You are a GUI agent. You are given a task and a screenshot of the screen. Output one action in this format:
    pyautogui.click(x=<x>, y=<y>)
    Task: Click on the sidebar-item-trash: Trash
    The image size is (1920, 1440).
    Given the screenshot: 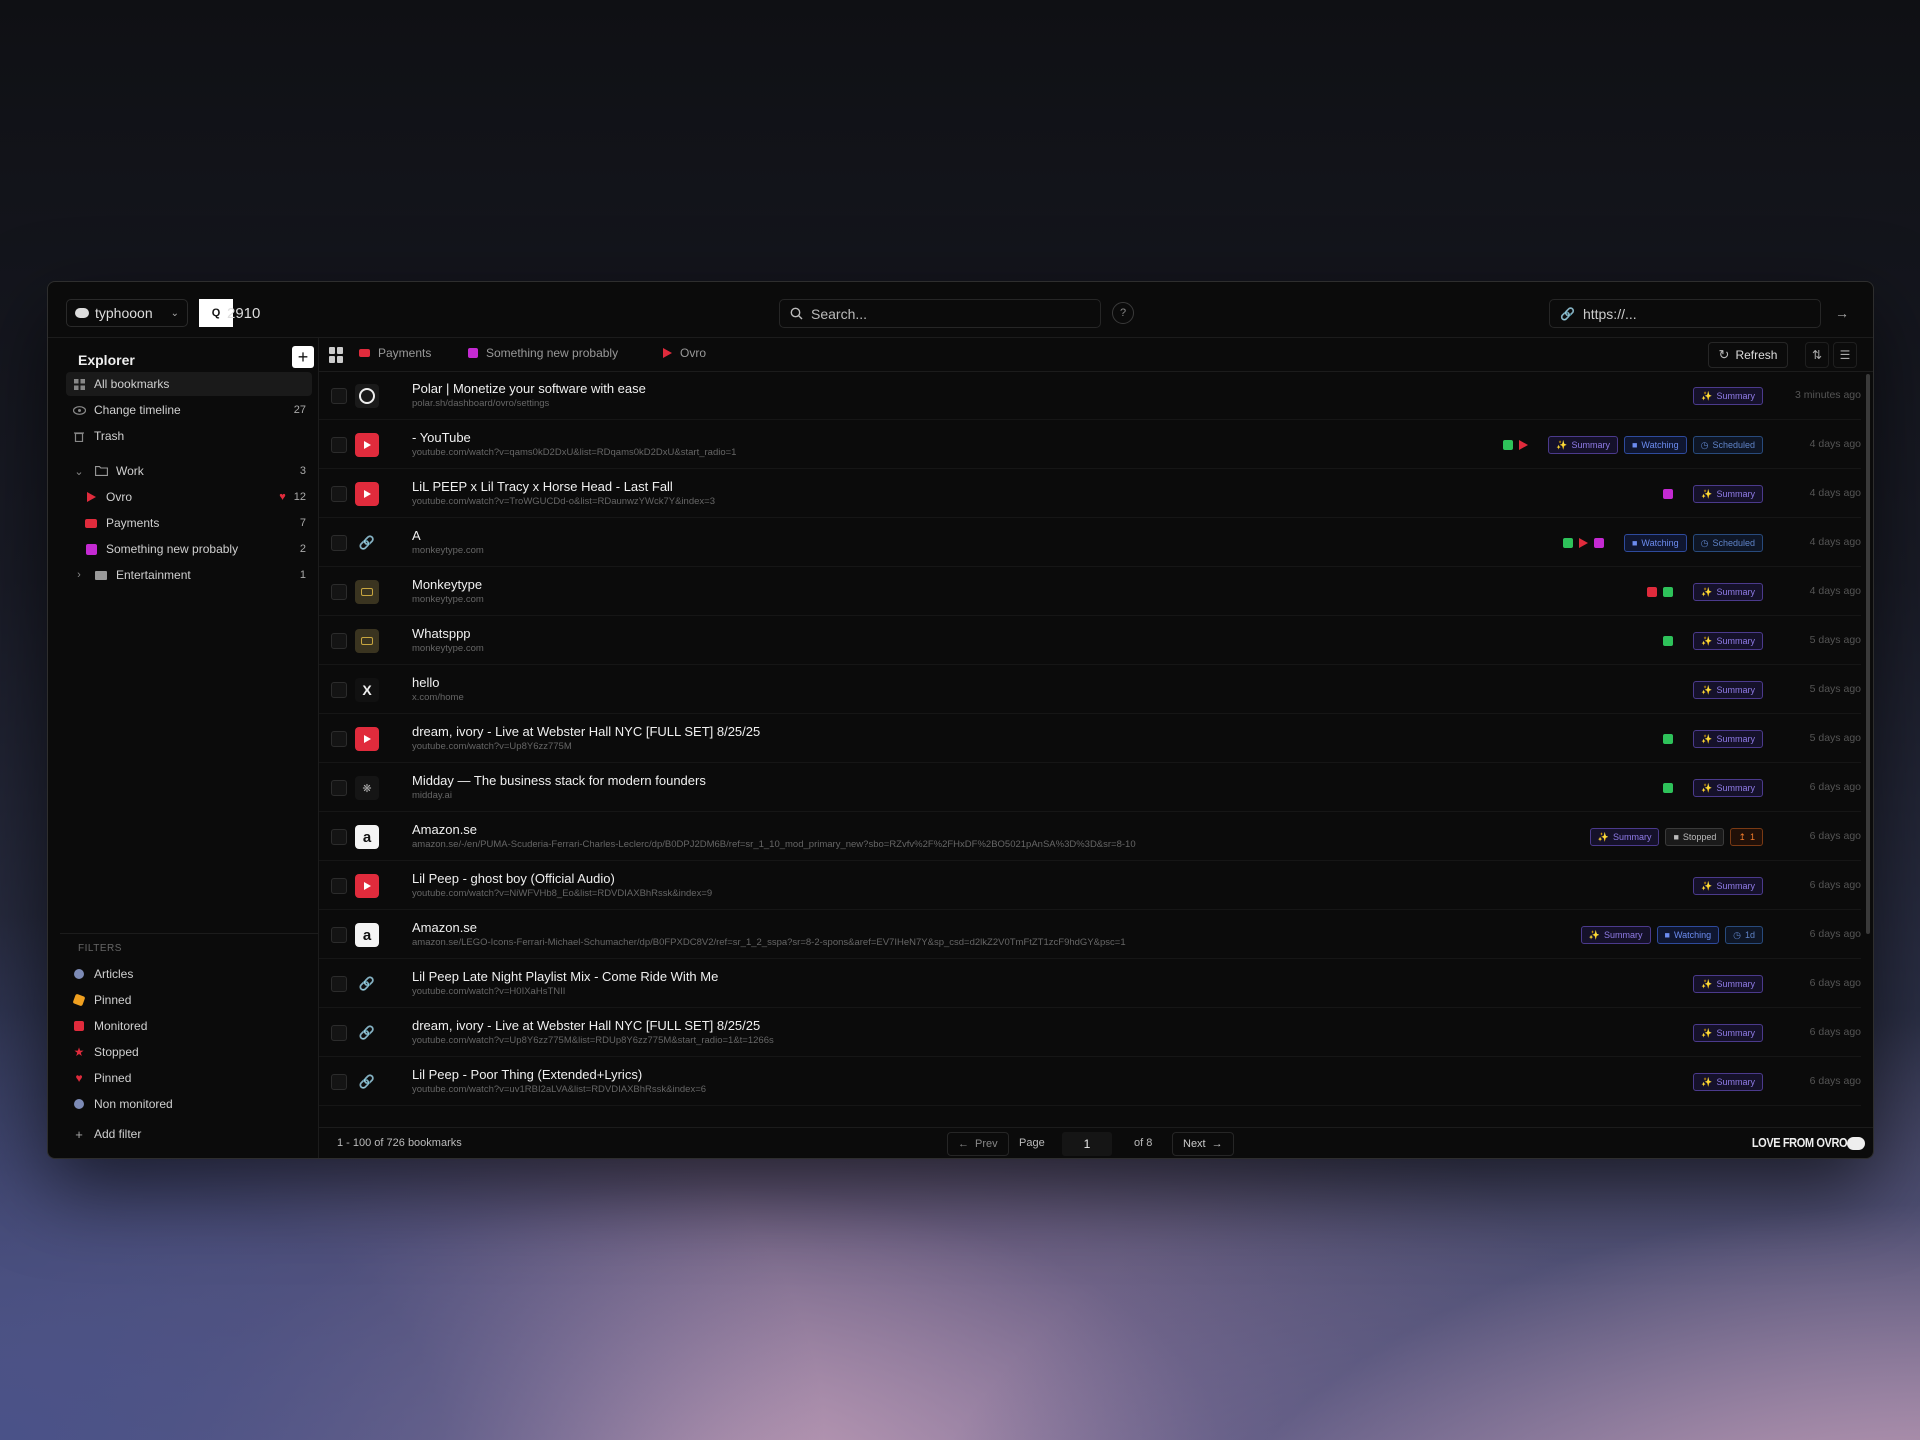 What is the action you would take?
    pyautogui.click(x=189, y=436)
    